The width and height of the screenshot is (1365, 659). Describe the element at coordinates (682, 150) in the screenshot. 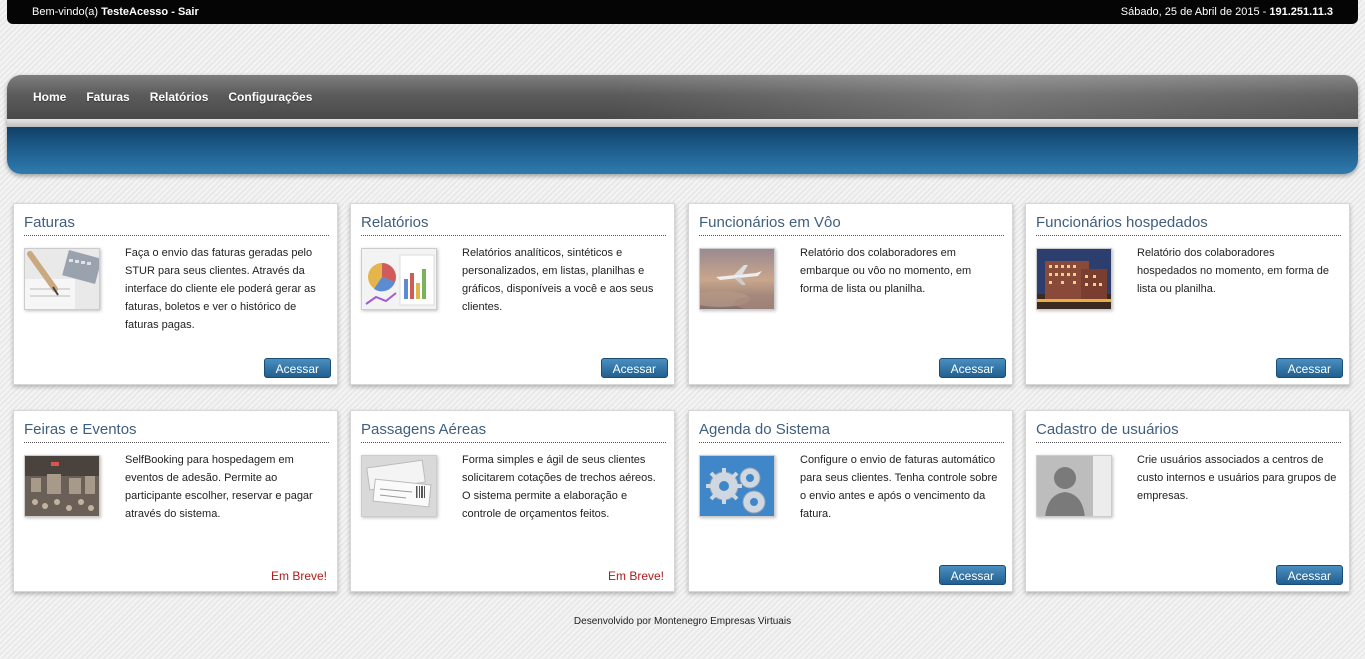

I see `header-blue-band` at that location.